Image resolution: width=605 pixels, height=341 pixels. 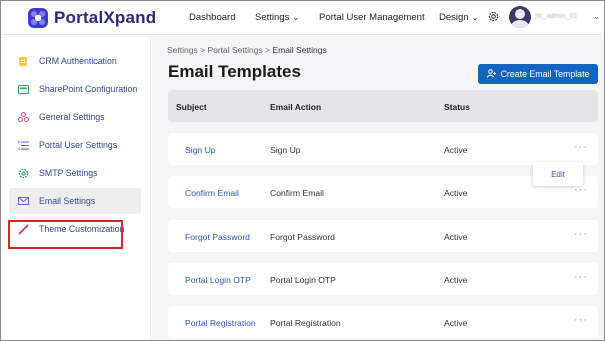 What do you see at coordinates (67, 201) in the screenshot?
I see `sidebar-item-label: Email Settings` at bounding box center [67, 201].